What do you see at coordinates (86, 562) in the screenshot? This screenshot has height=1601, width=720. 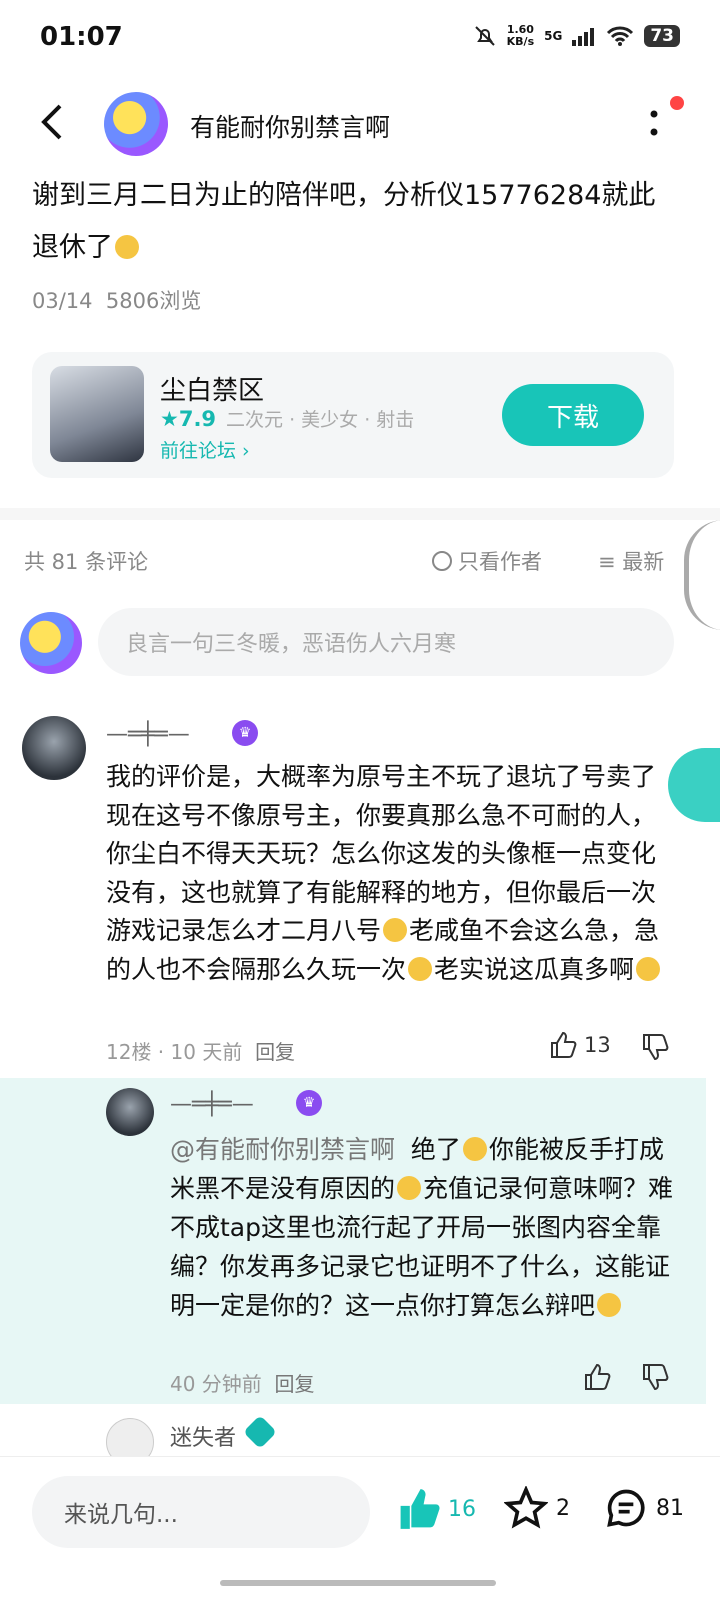 I see `comment-count: 共 81 条评论` at bounding box center [86, 562].